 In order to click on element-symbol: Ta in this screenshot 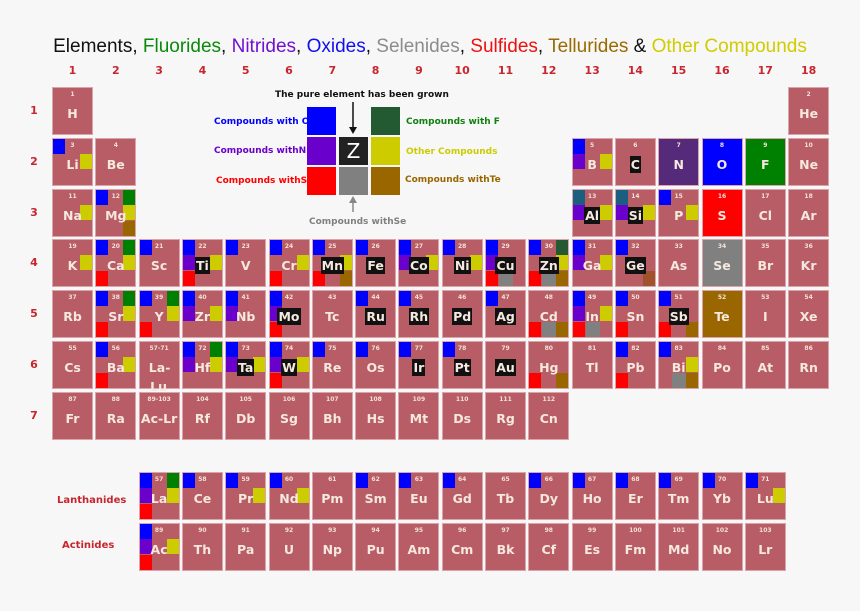, I will do `click(246, 367)`.